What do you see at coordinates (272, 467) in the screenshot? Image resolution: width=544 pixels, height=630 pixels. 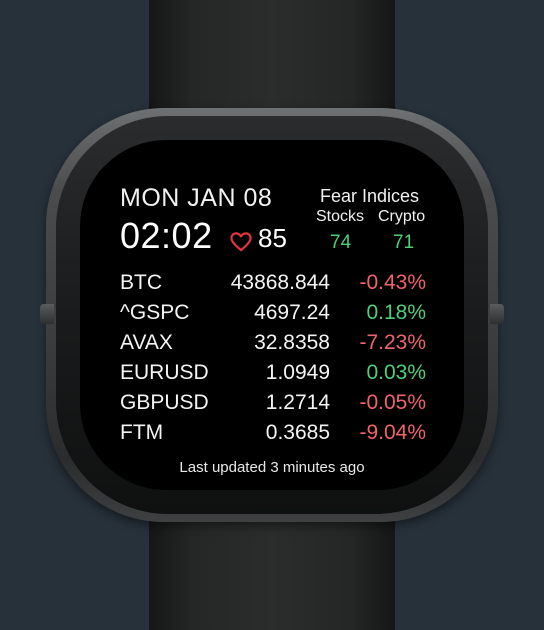 I see `last-updated-status: Last updated 3 minutes ago` at bounding box center [272, 467].